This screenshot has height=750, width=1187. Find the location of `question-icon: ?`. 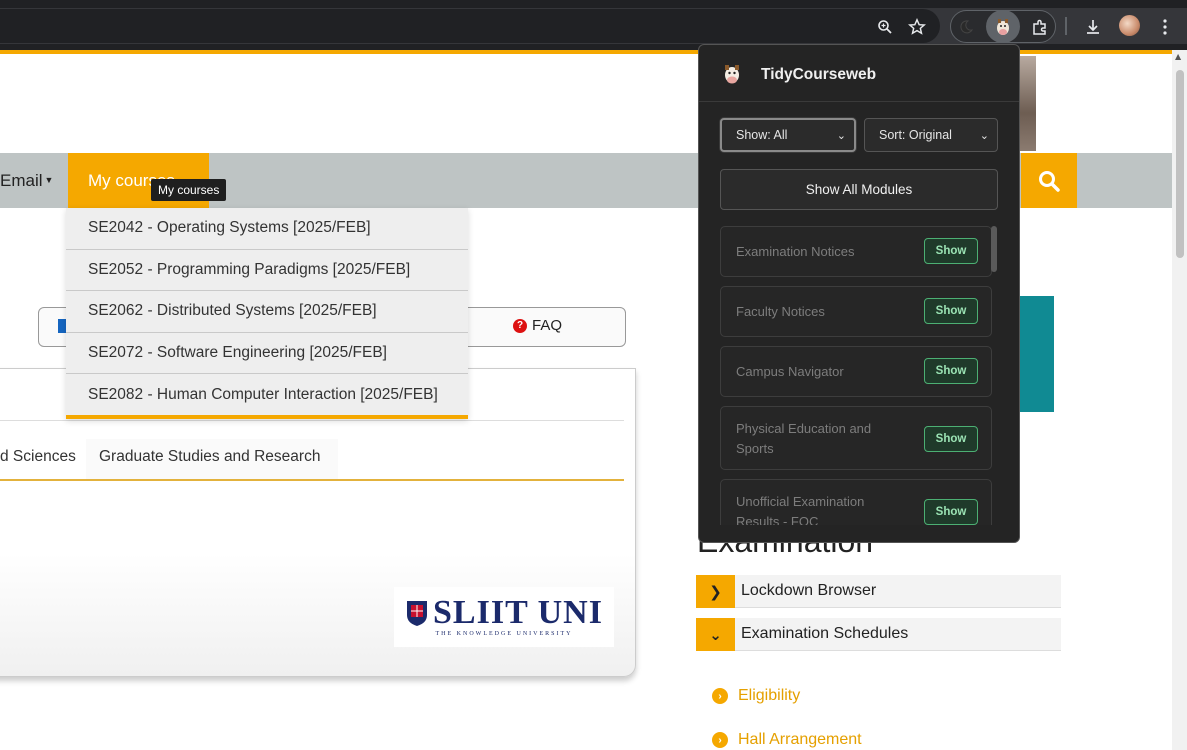

question-icon: ? is located at coordinates (520, 325).